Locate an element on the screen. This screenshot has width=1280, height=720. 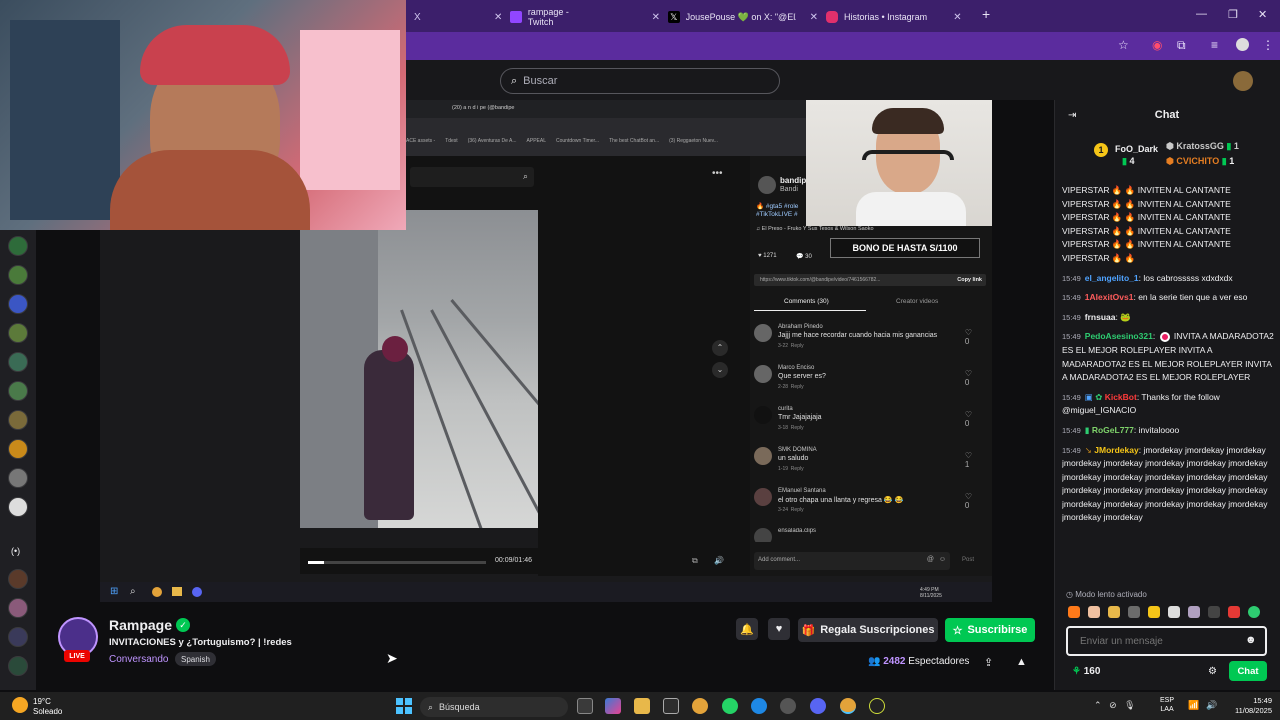
language-indicator: ESP LAA is located at coordinates (1167, 705).